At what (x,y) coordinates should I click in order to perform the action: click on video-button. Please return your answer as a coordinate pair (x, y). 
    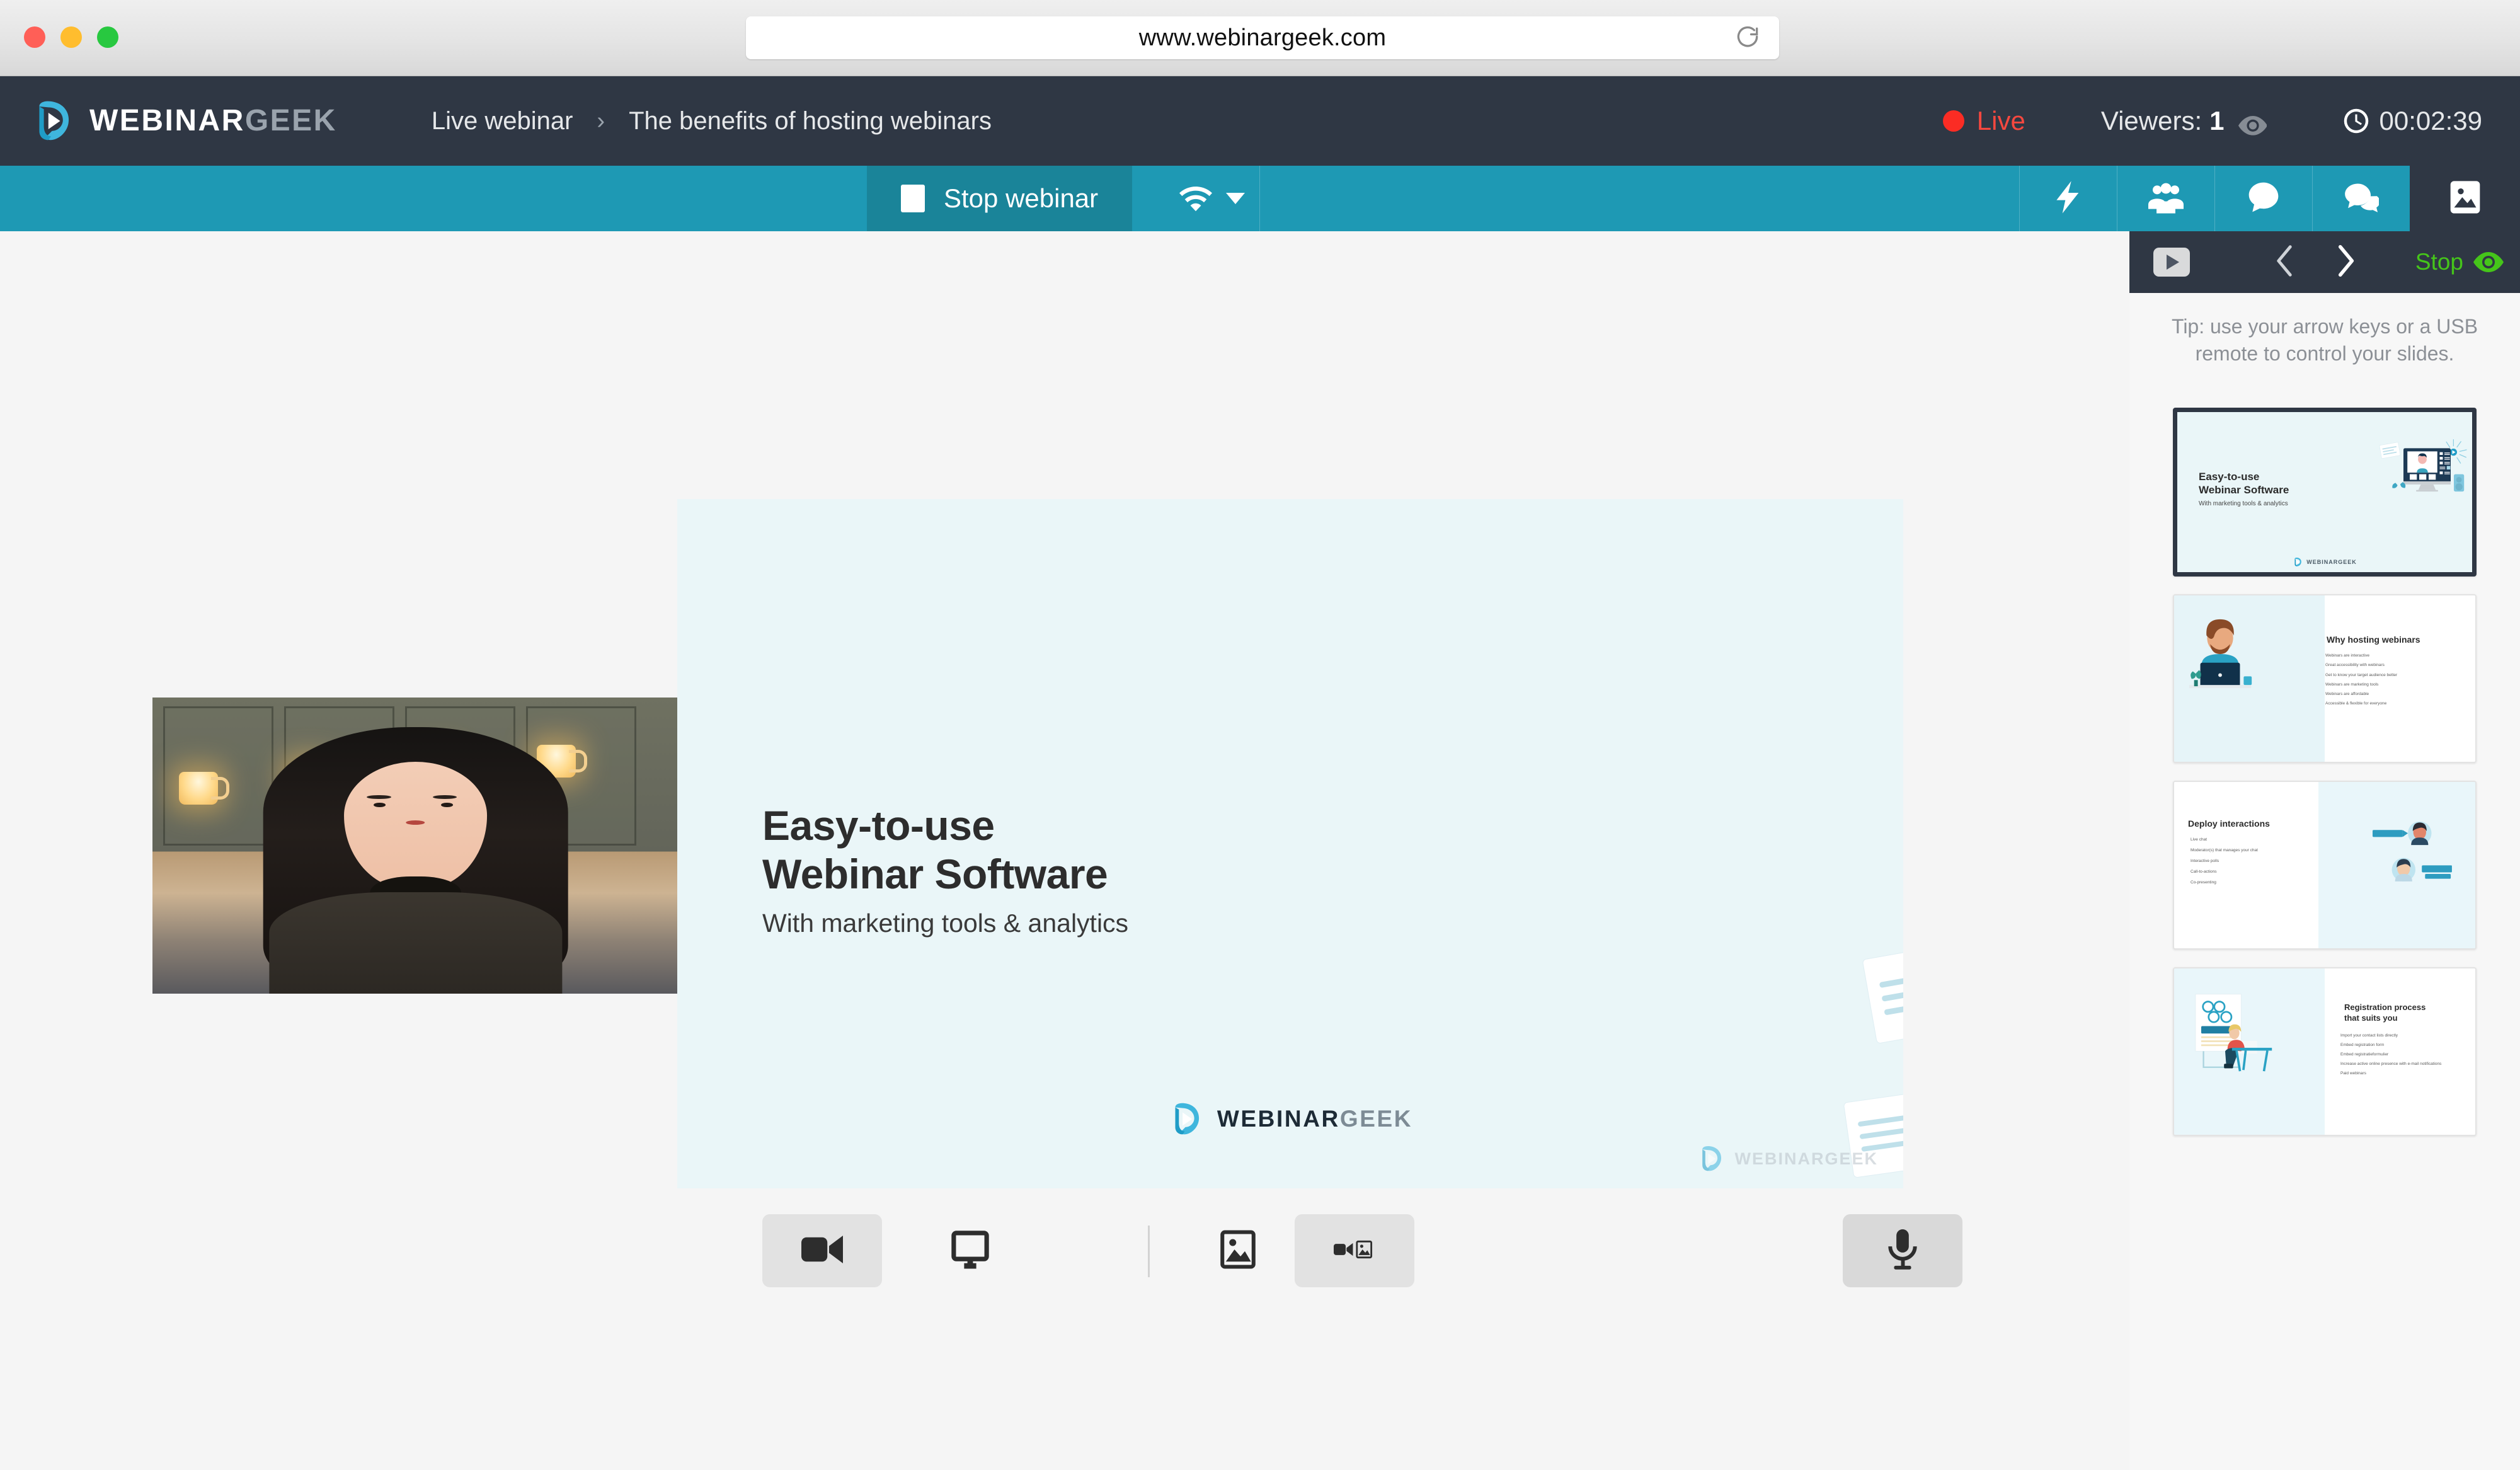
    Looking at the image, I should click on (2171, 262).